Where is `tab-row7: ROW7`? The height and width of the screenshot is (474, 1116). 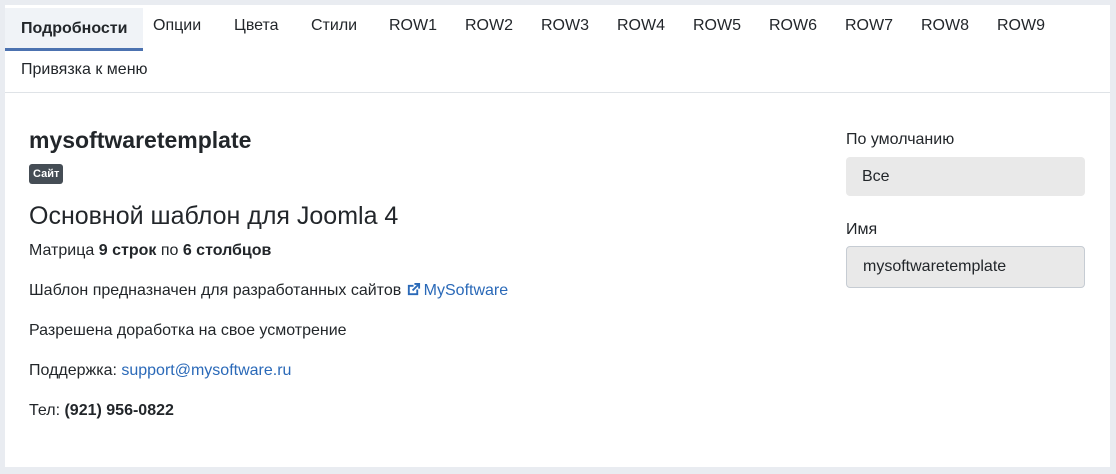 tab-row7: ROW7 is located at coordinates (869, 26).